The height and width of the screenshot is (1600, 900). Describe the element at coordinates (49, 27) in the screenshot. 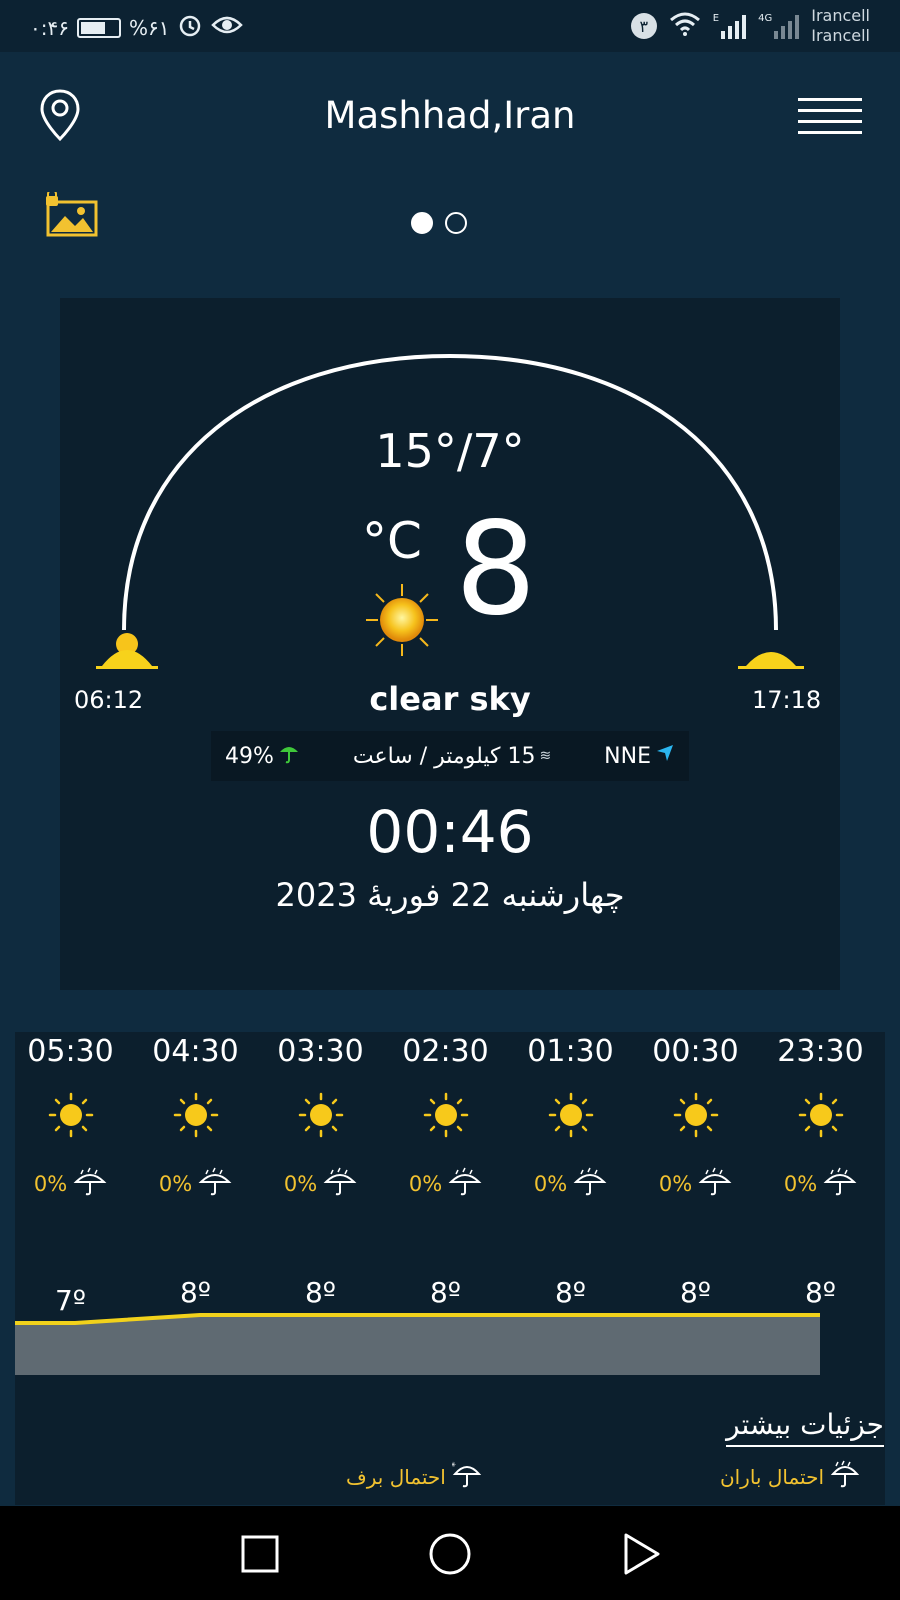

I see `status-time: ۰:۴۶` at that location.